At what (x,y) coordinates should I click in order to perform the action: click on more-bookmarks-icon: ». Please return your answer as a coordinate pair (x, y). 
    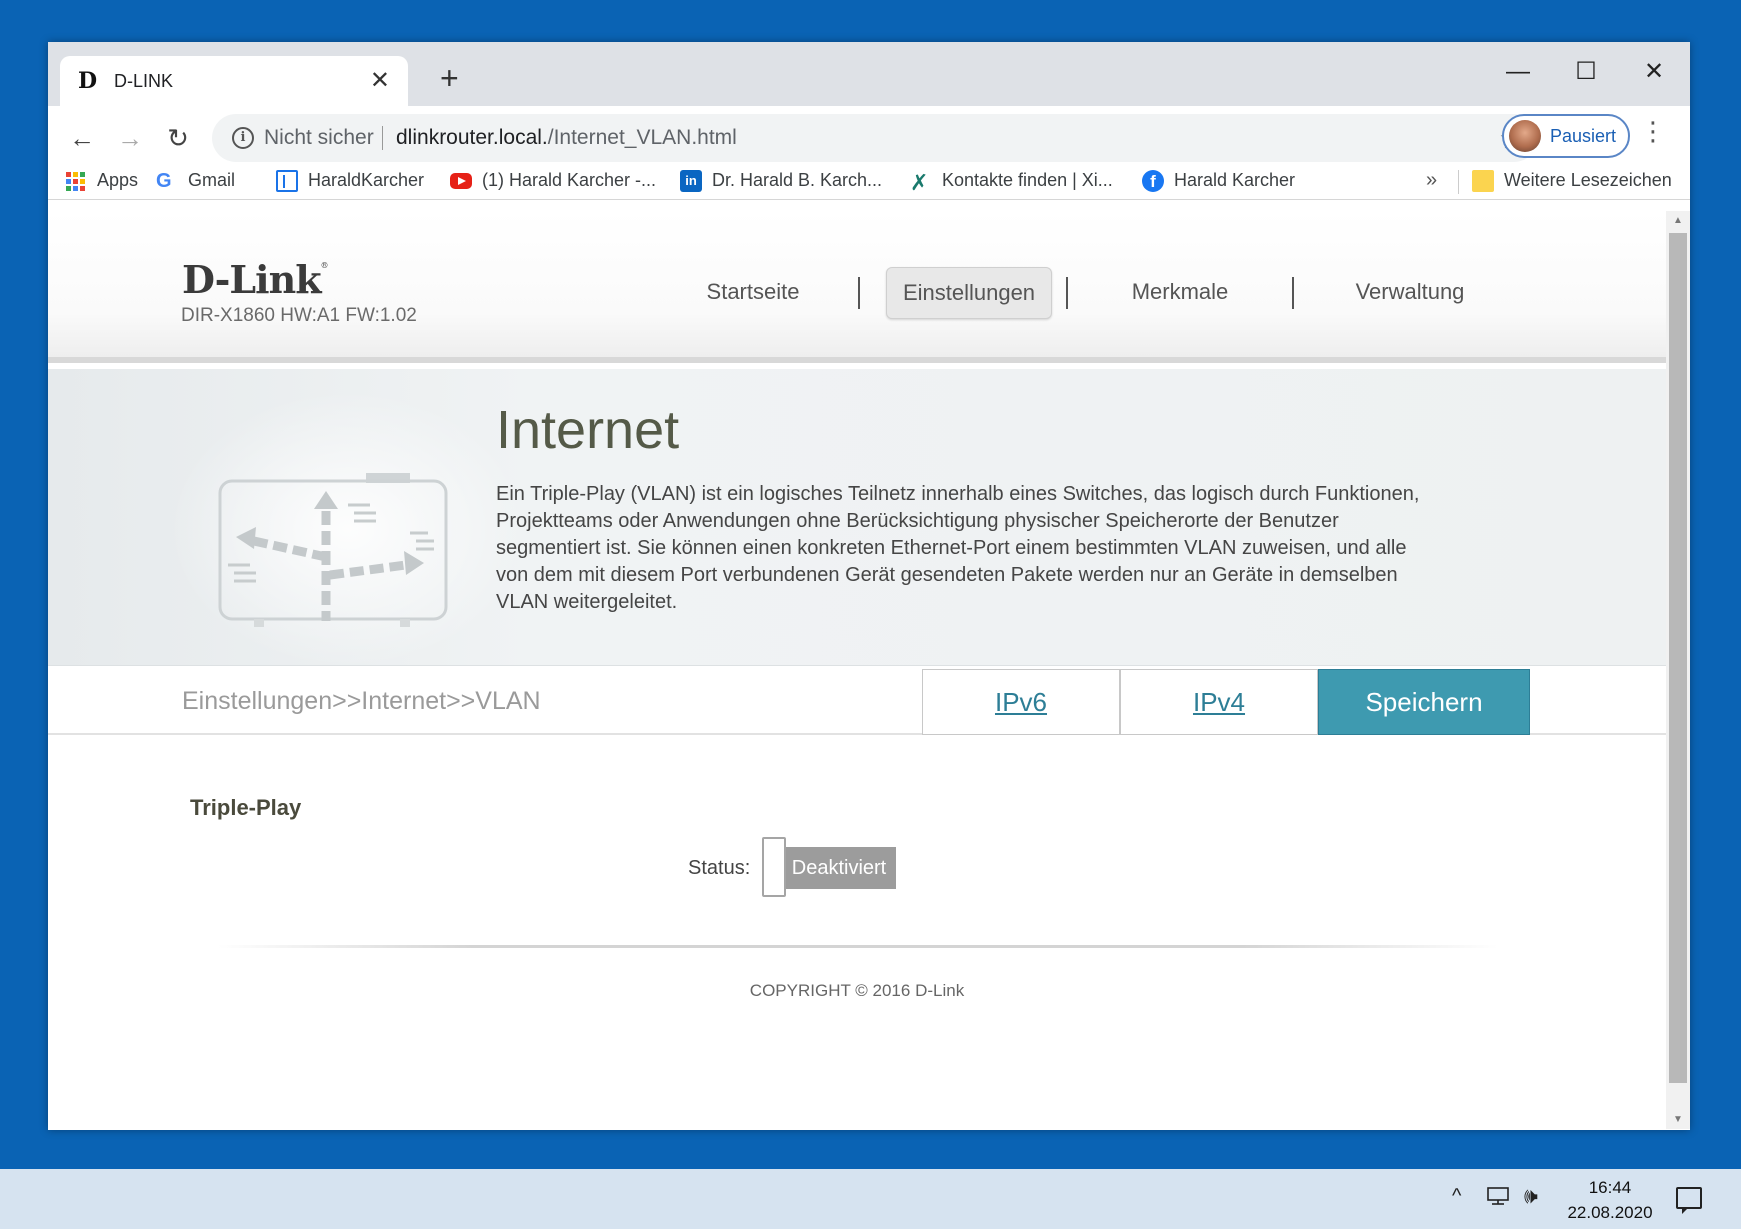
    Looking at the image, I should click on (1431, 180).